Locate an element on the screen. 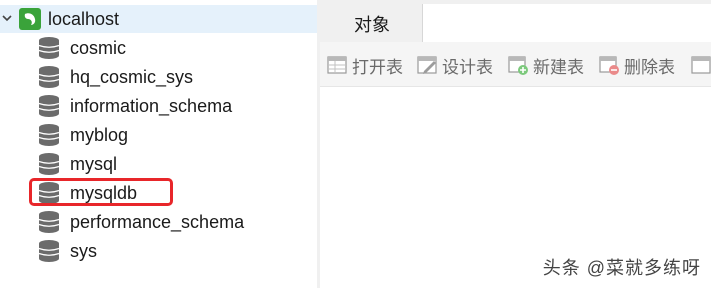  new-table-button: 新建表 is located at coordinates (545, 65).